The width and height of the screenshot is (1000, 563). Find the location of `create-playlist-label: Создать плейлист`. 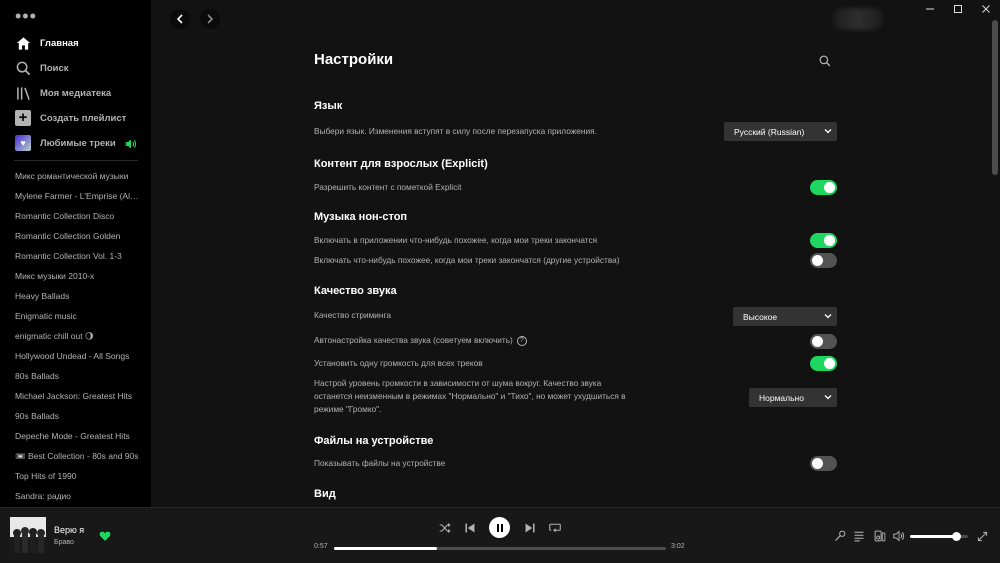

create-playlist-label: Создать плейлист is located at coordinates (83, 118).